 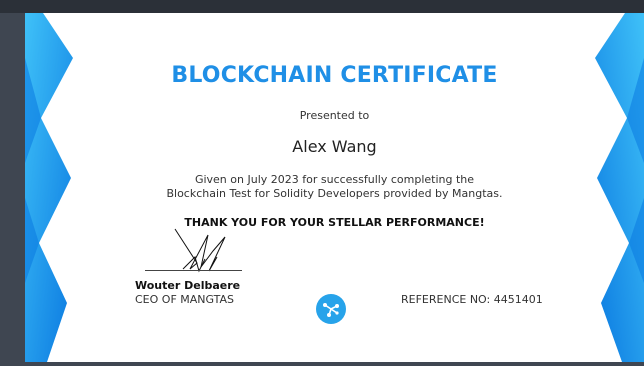 I want to click on signer-title: CEO OF MANGTAS, so click(x=185, y=299).